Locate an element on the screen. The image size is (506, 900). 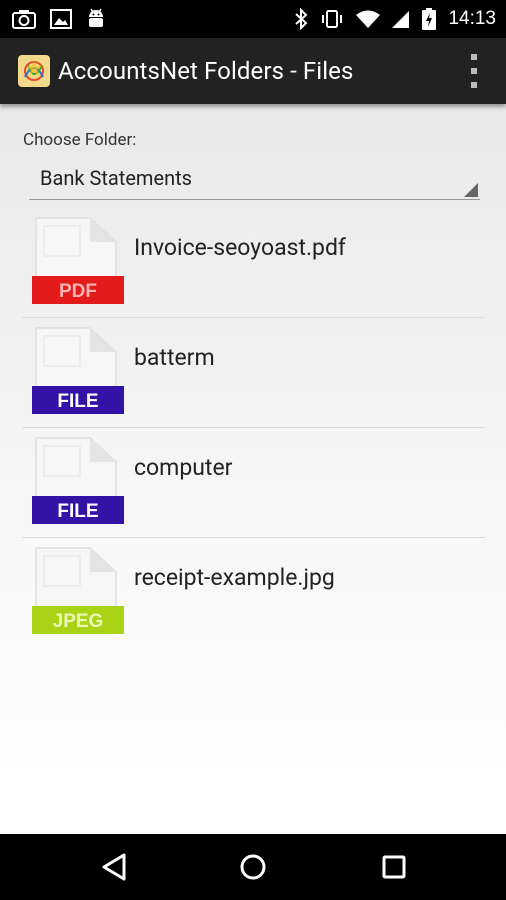
file-type-label: PDF is located at coordinates (78, 291).